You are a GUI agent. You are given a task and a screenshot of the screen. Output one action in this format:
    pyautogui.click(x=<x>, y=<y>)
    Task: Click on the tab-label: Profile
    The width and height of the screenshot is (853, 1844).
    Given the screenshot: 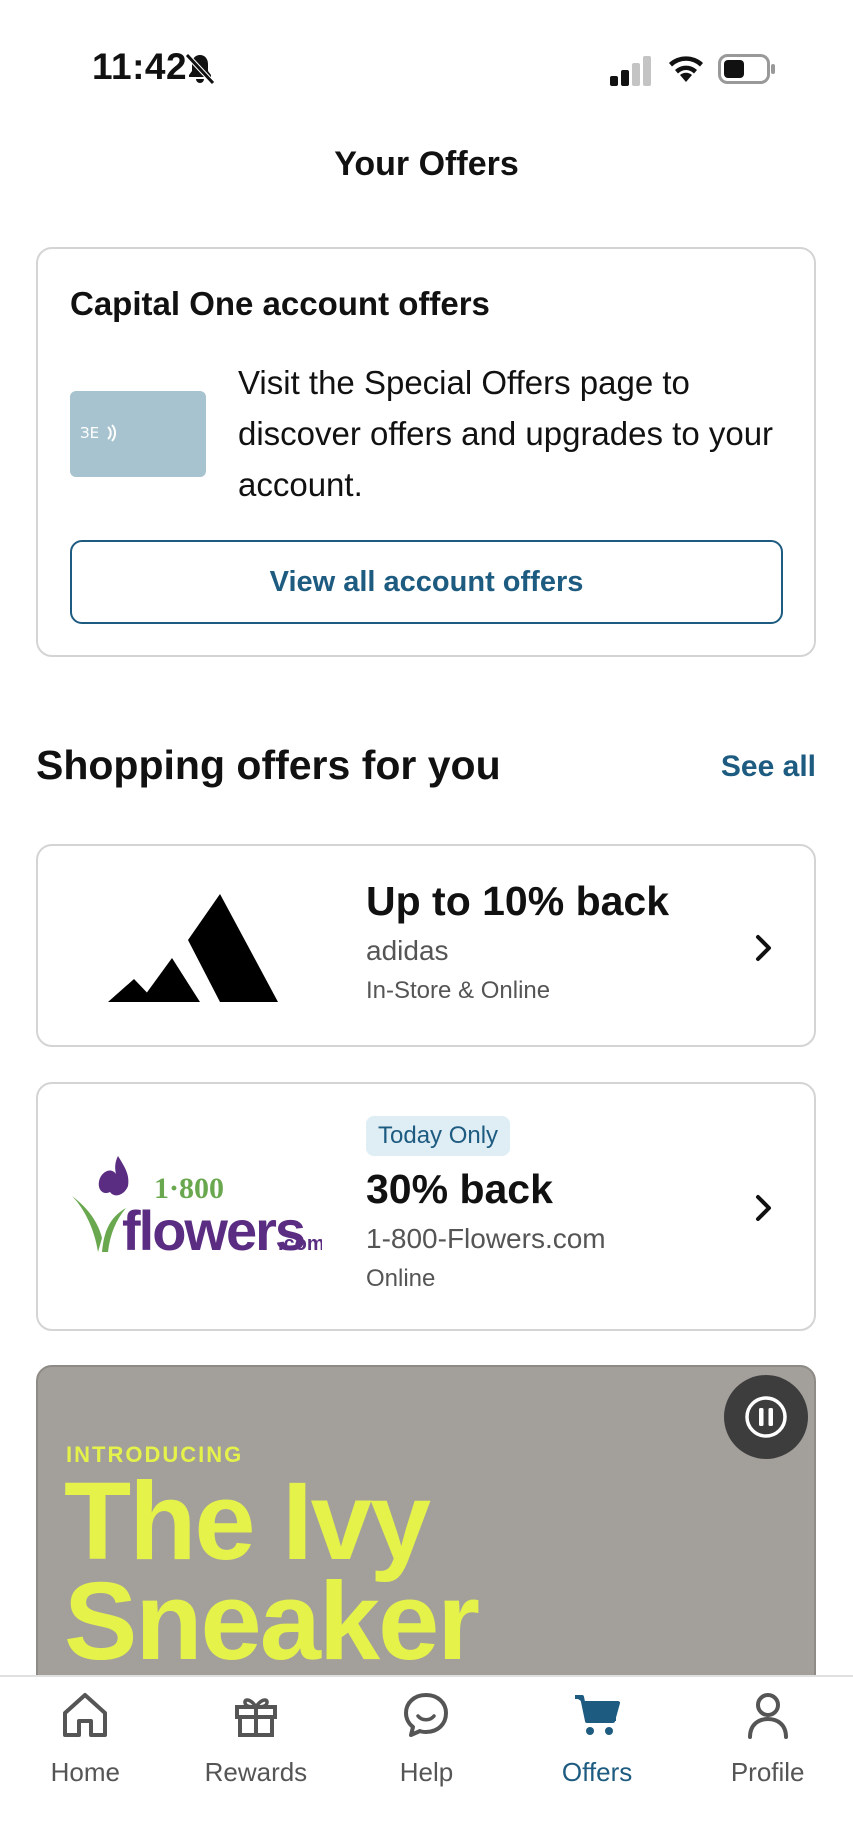 What is the action you would take?
    pyautogui.click(x=767, y=1772)
    